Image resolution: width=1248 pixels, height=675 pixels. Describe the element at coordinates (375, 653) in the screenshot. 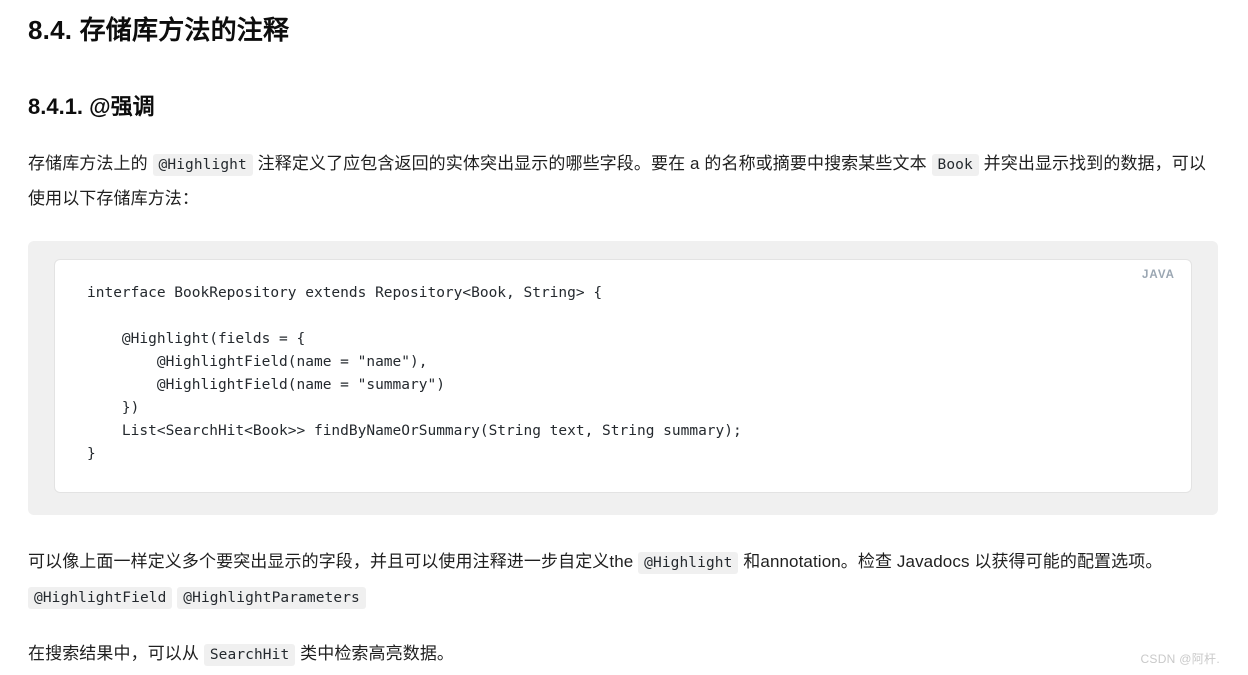

I see `paragraph-search-result-text-2: 类中检索高亮数据。` at that location.